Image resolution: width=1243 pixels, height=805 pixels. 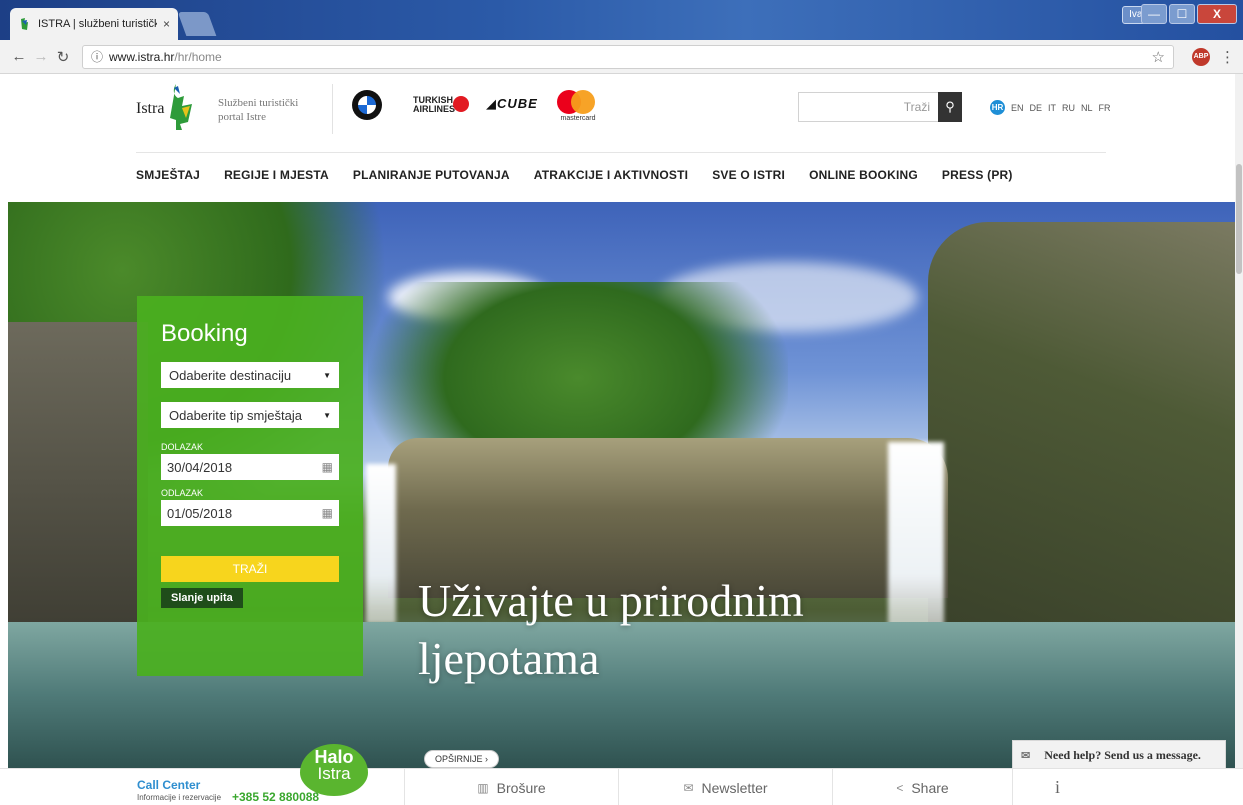 I want to click on browser-tab: ISTRA | službeni turistički ×, so click(x=94, y=24).